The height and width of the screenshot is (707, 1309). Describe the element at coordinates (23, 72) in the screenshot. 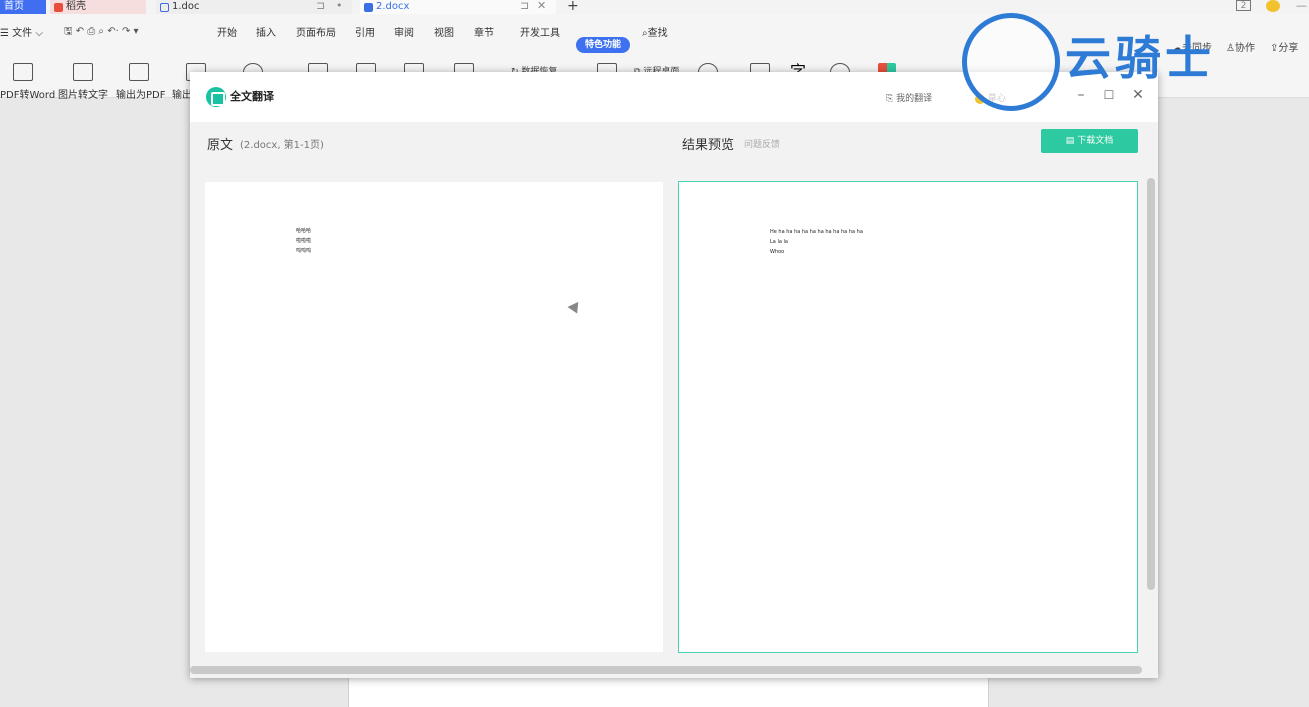

I see `pdf-to-word-icon` at that location.